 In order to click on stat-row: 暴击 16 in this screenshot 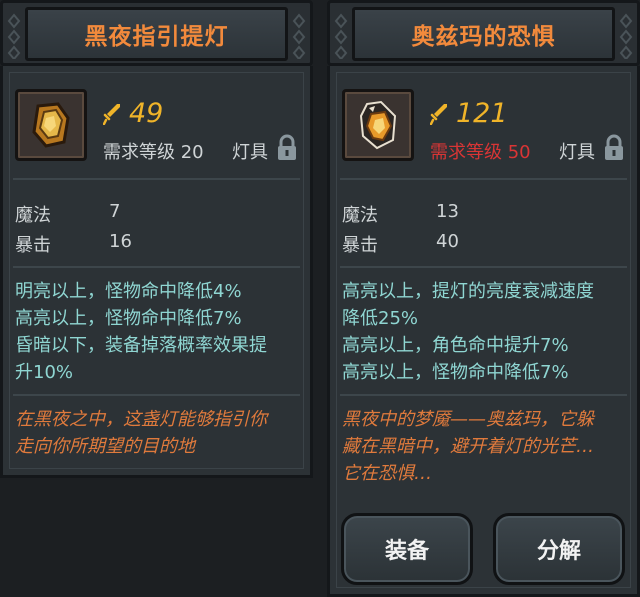, I will do `click(73, 243)`.